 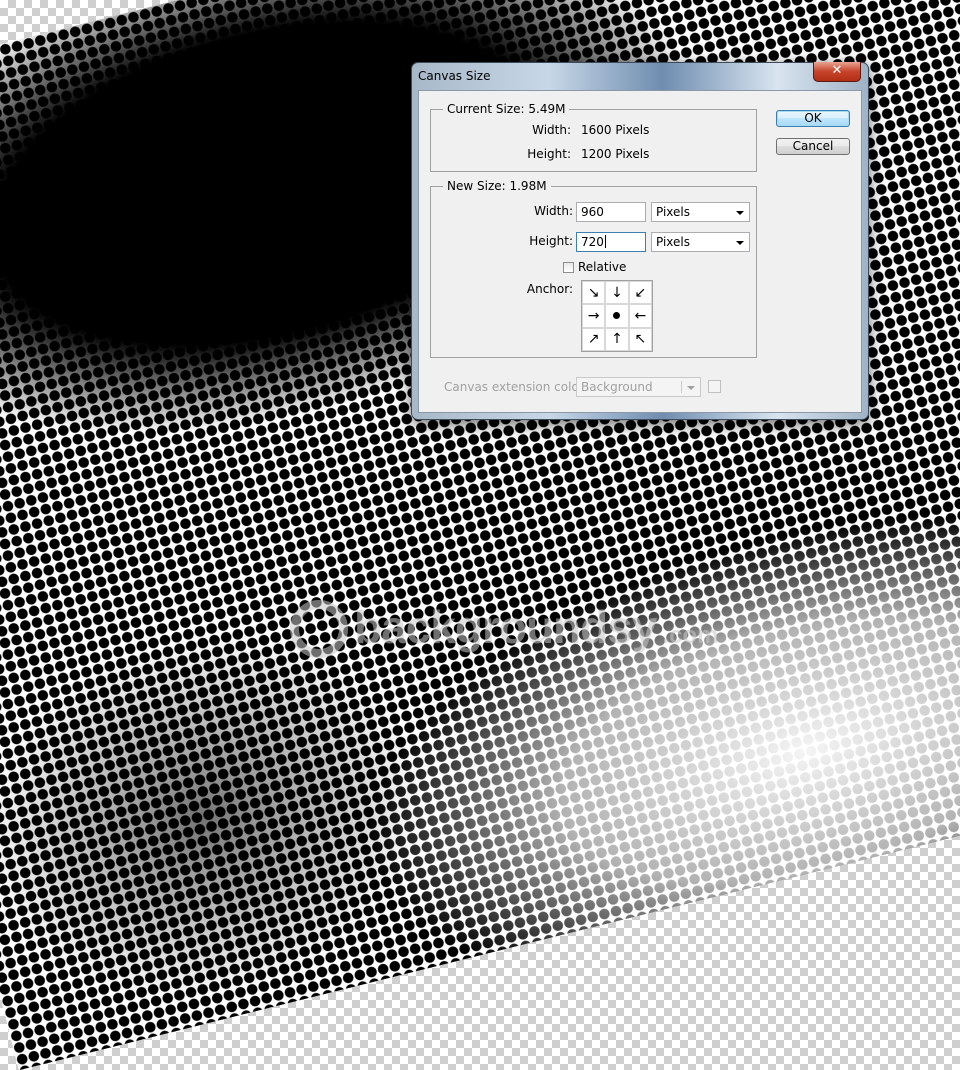 What do you see at coordinates (551, 130) in the screenshot?
I see `current-width-label: Width:` at bounding box center [551, 130].